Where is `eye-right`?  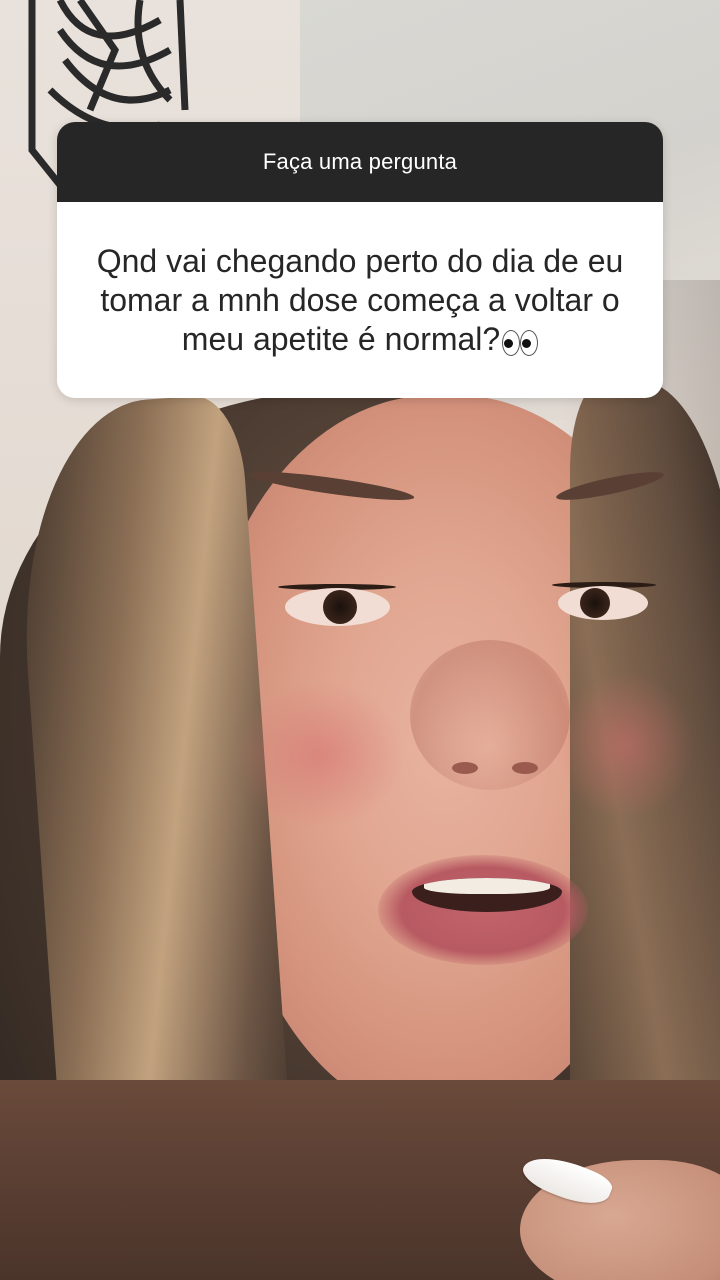 eye-right is located at coordinates (603, 603).